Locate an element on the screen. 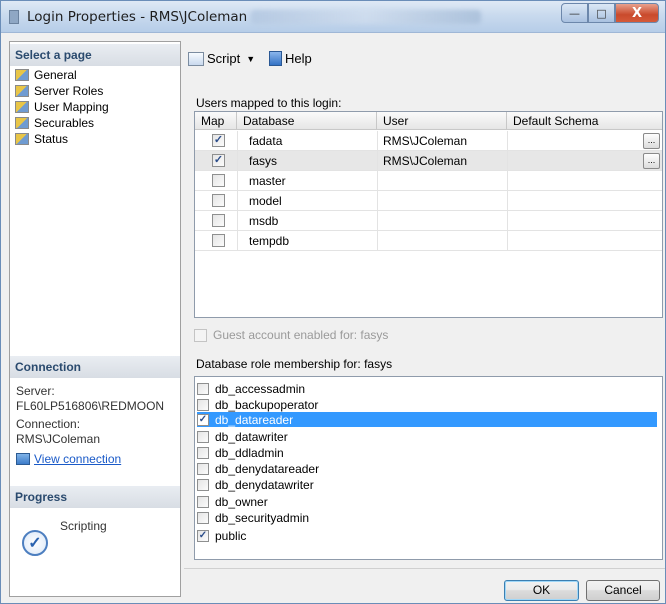 This screenshot has width=666, height=604. guest-account-checkbox: Guest account enabled for: fasys is located at coordinates (291, 335).